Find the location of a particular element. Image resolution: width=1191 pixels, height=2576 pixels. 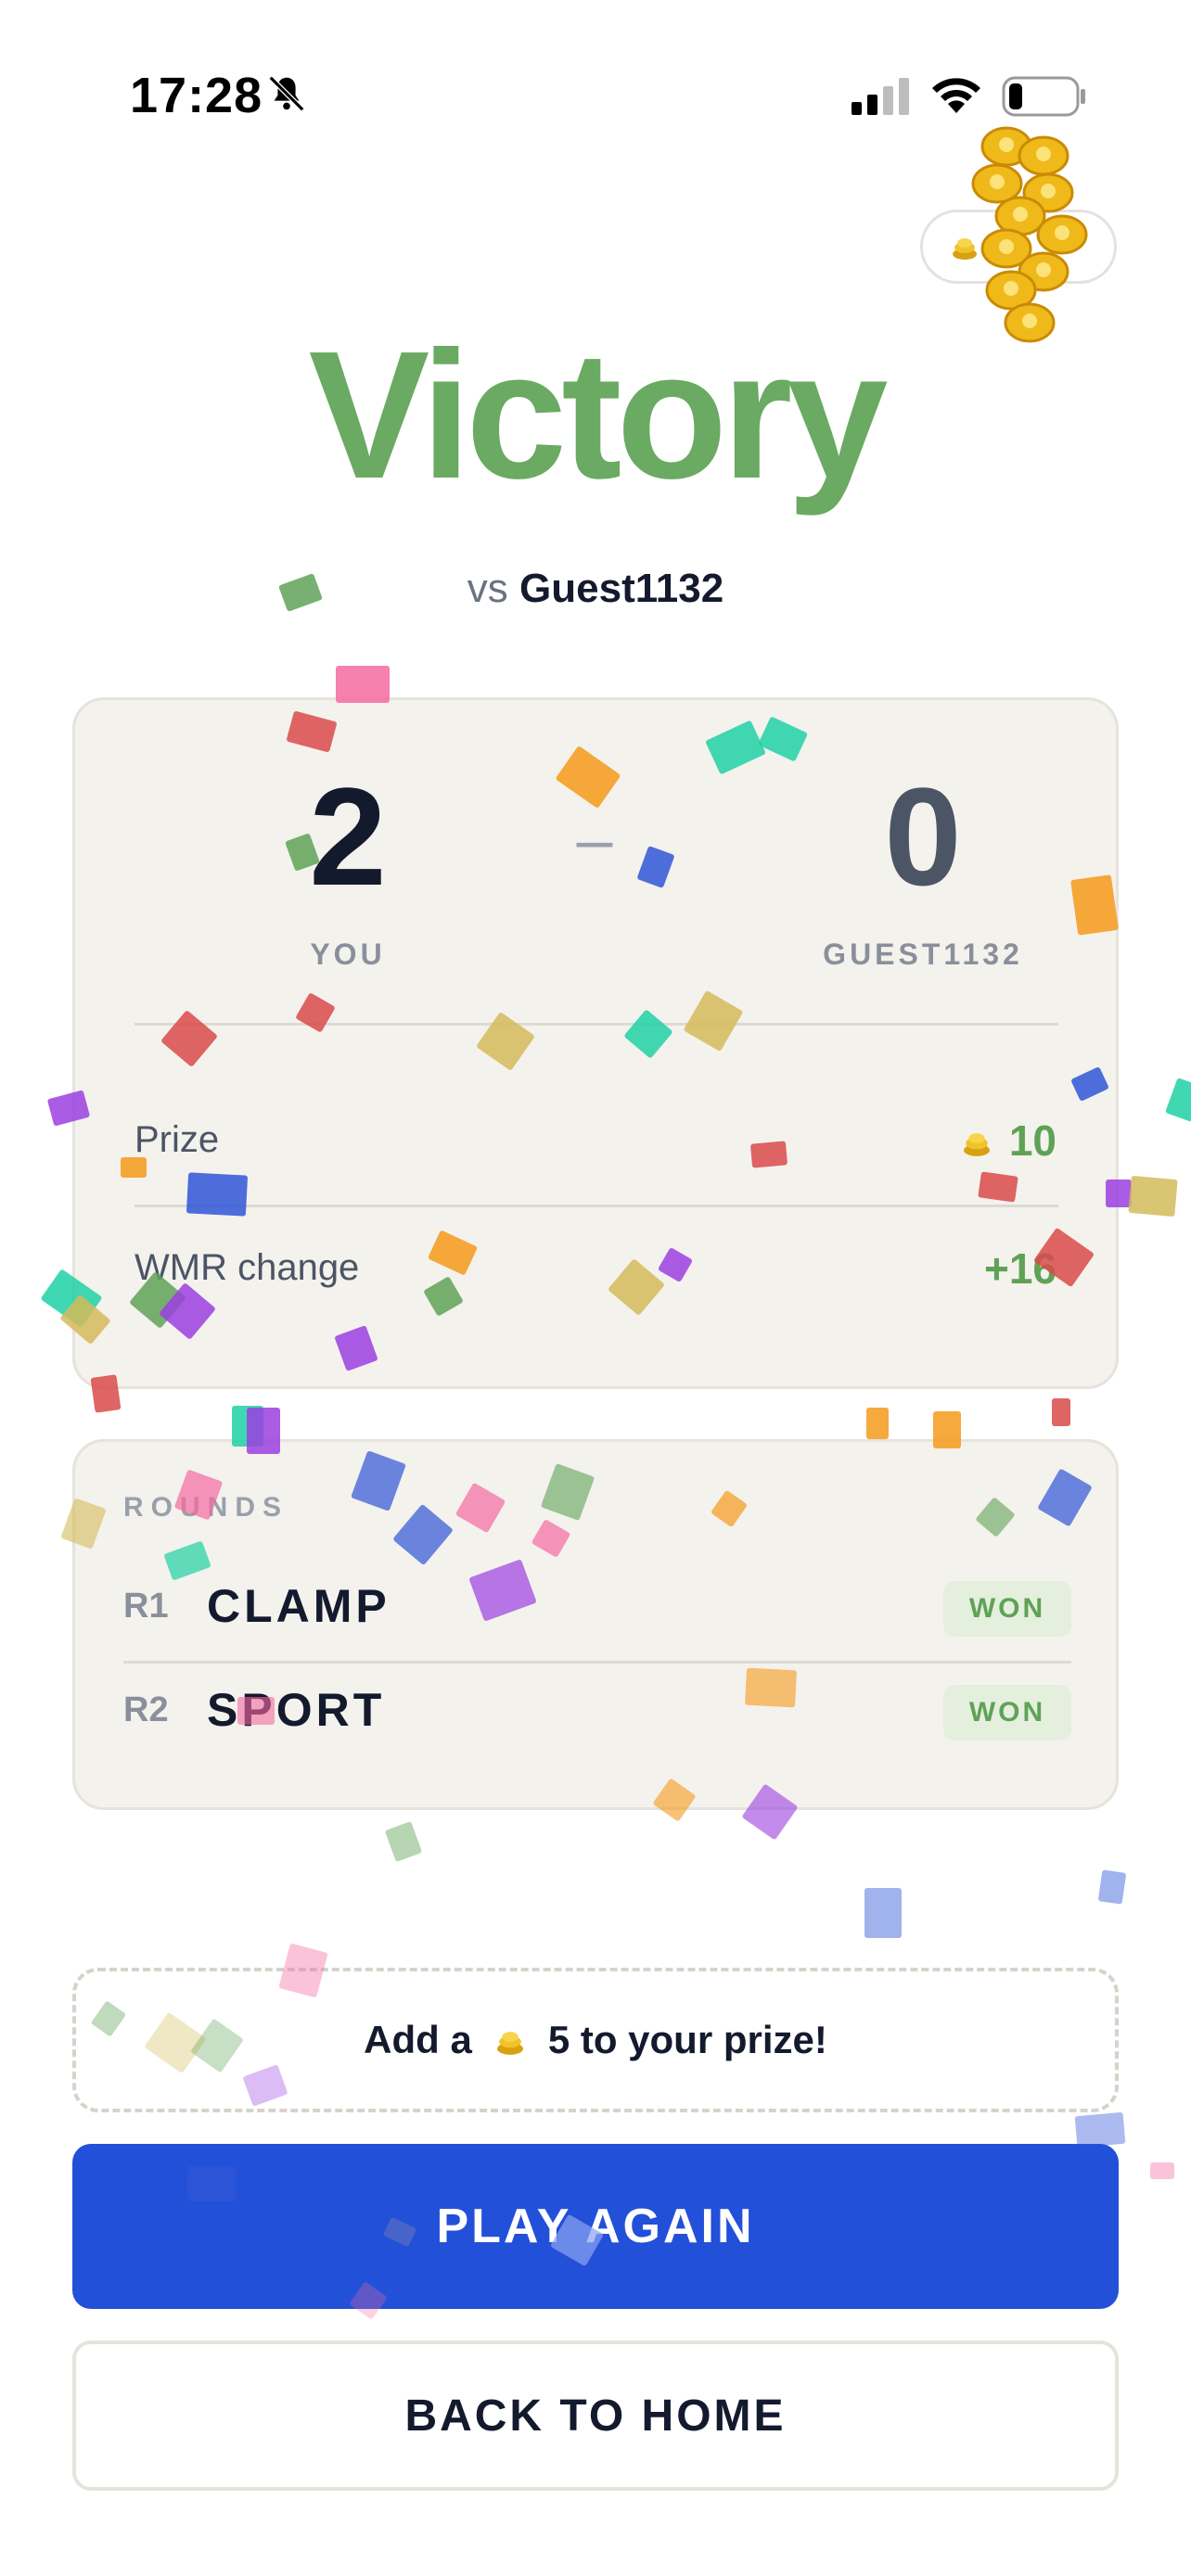

play-again-button: PLAY AGAIN is located at coordinates (595, 2226).